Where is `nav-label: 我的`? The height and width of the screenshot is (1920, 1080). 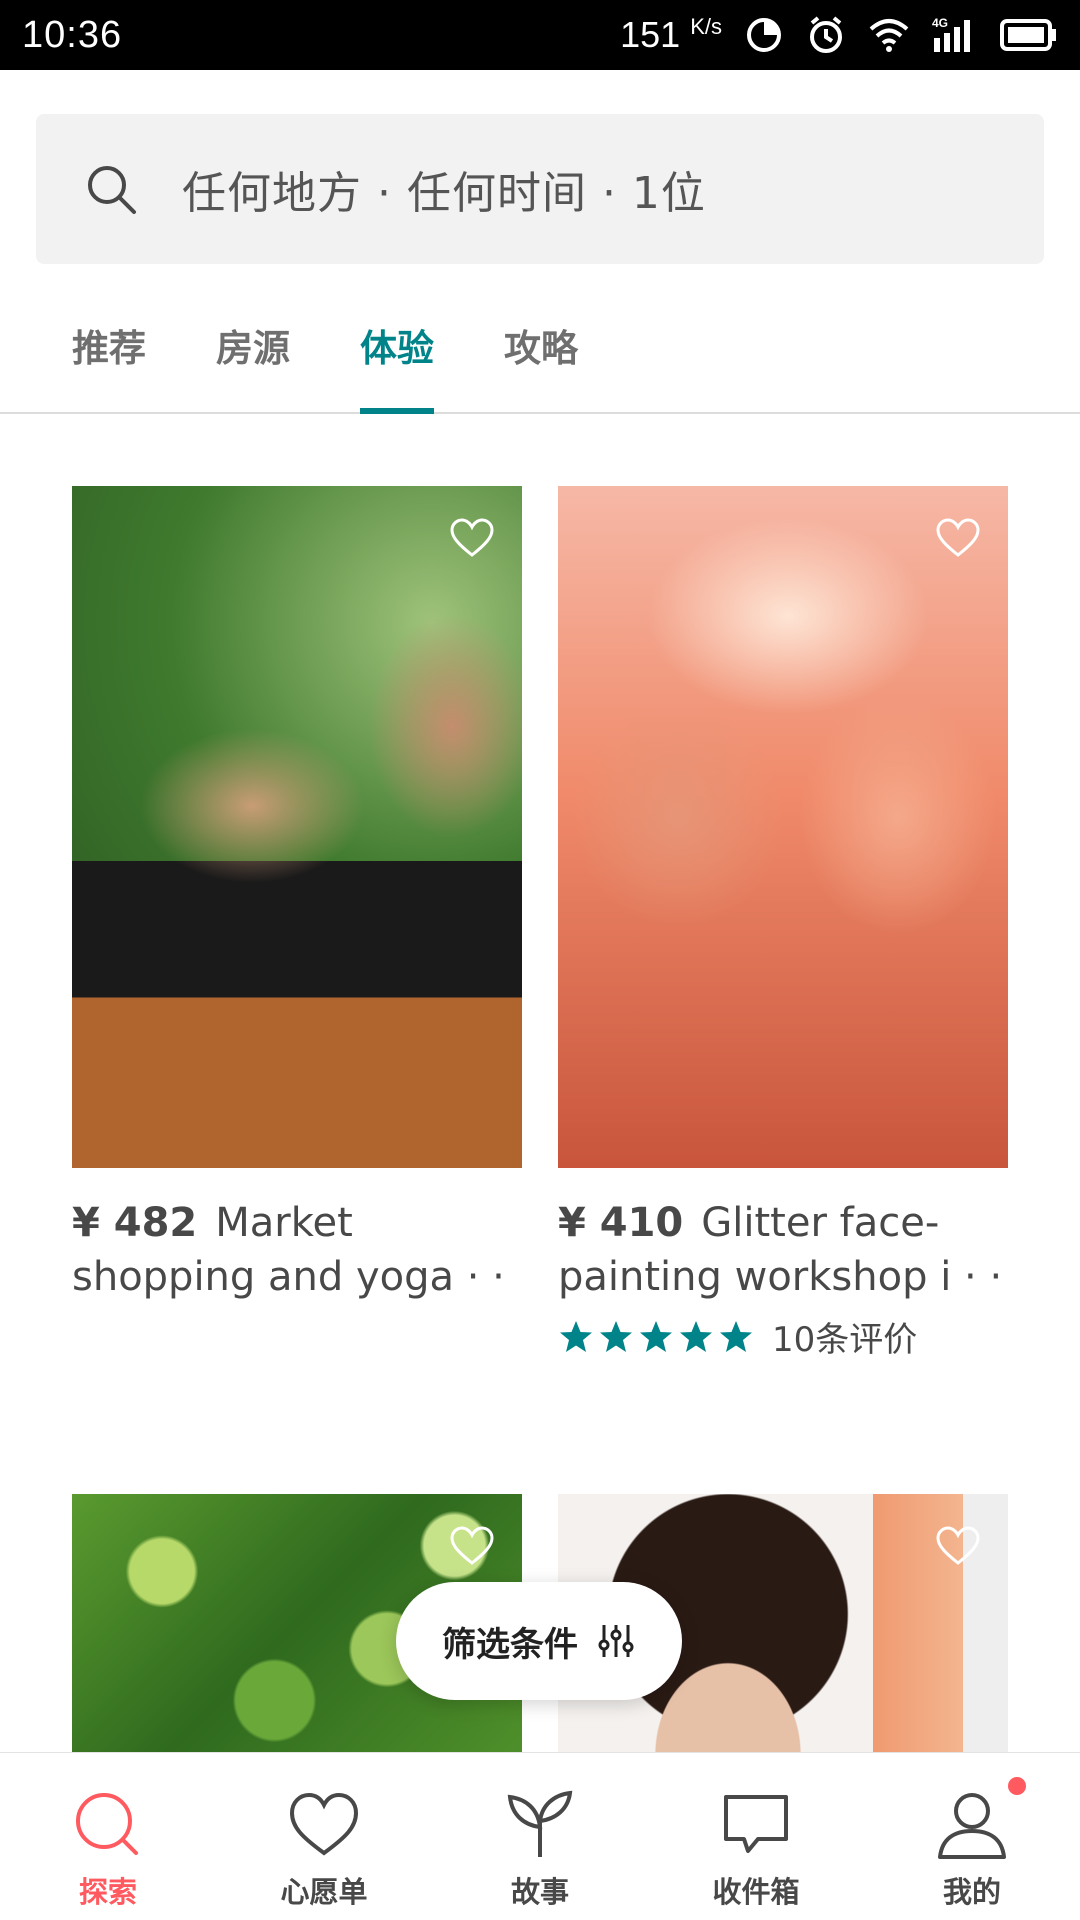 nav-label: 我的 is located at coordinates (971, 1892).